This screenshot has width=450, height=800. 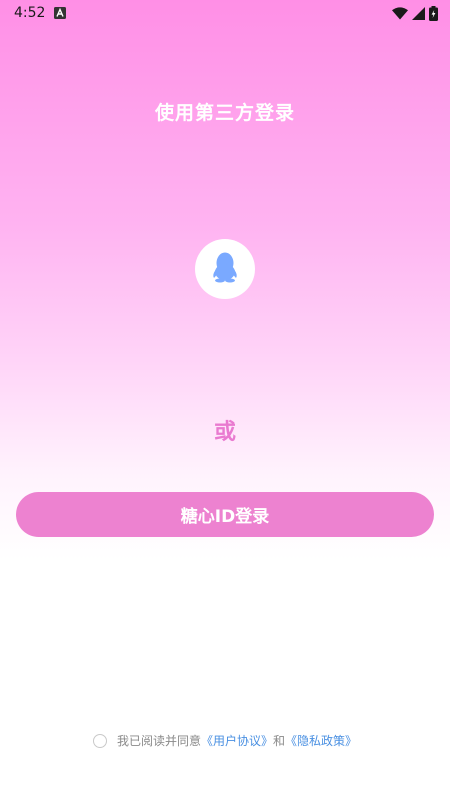 I want to click on agreement-conjunction: 和, so click(x=279, y=741).